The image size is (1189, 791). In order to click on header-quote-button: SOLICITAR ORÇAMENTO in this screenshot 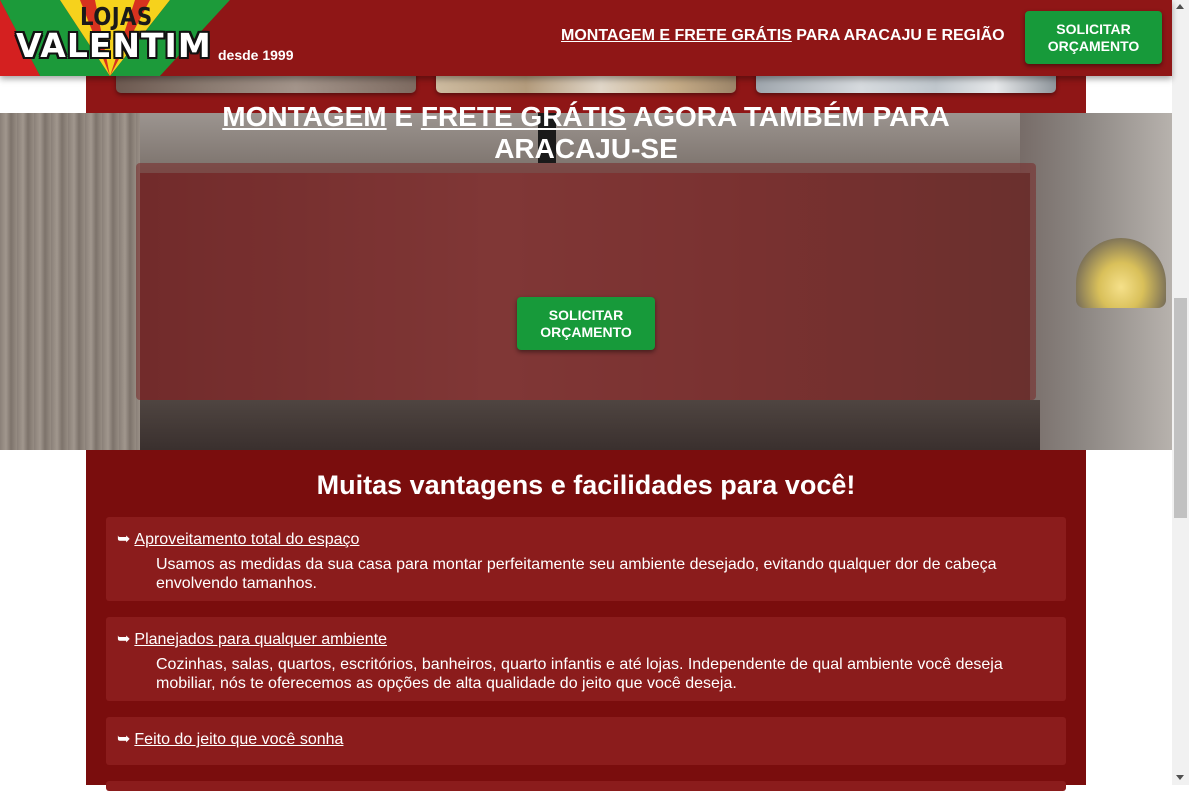, I will do `click(1093, 37)`.